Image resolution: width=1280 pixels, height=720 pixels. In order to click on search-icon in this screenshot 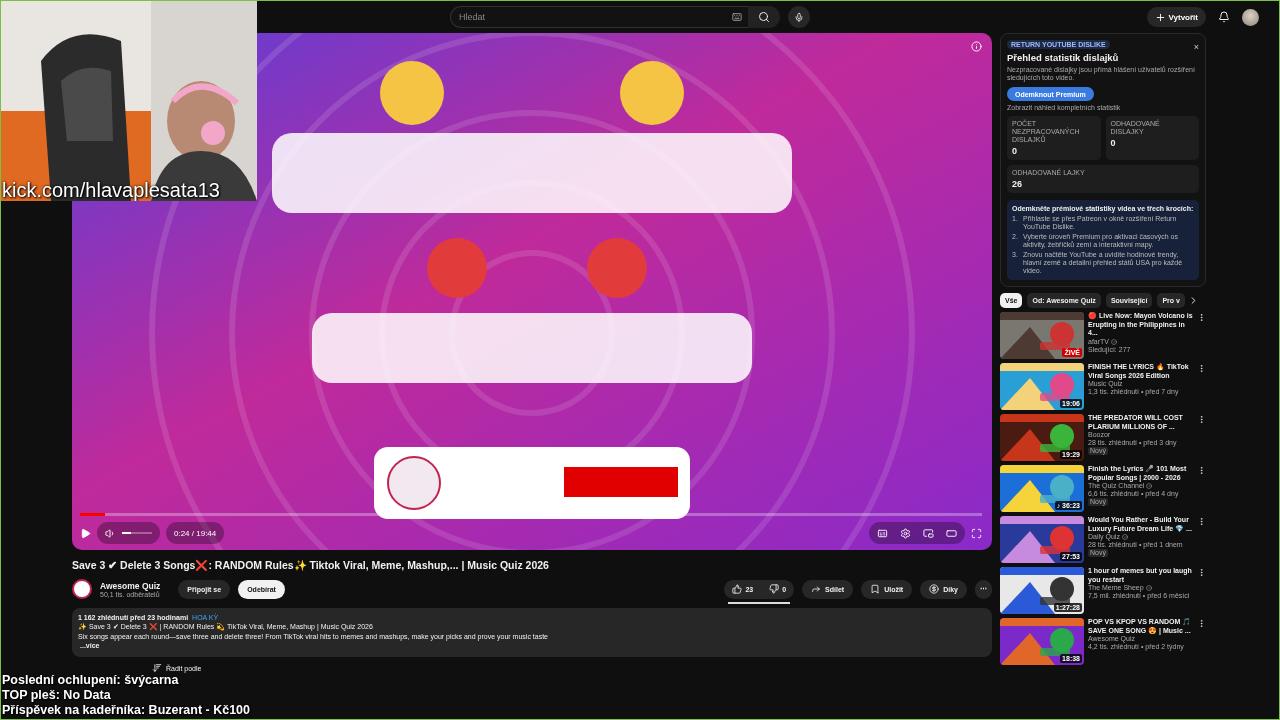, I will do `click(764, 17)`.